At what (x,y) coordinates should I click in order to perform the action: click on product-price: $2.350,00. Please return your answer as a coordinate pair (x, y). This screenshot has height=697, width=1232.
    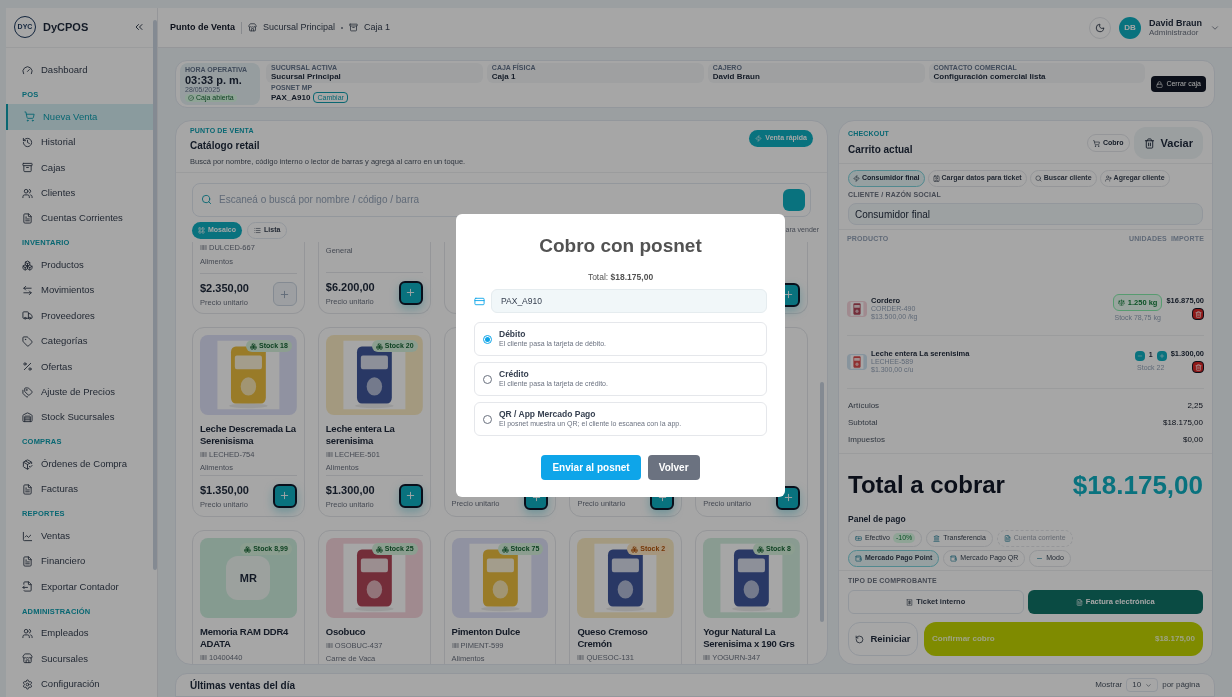
    Looking at the image, I should click on (224, 289).